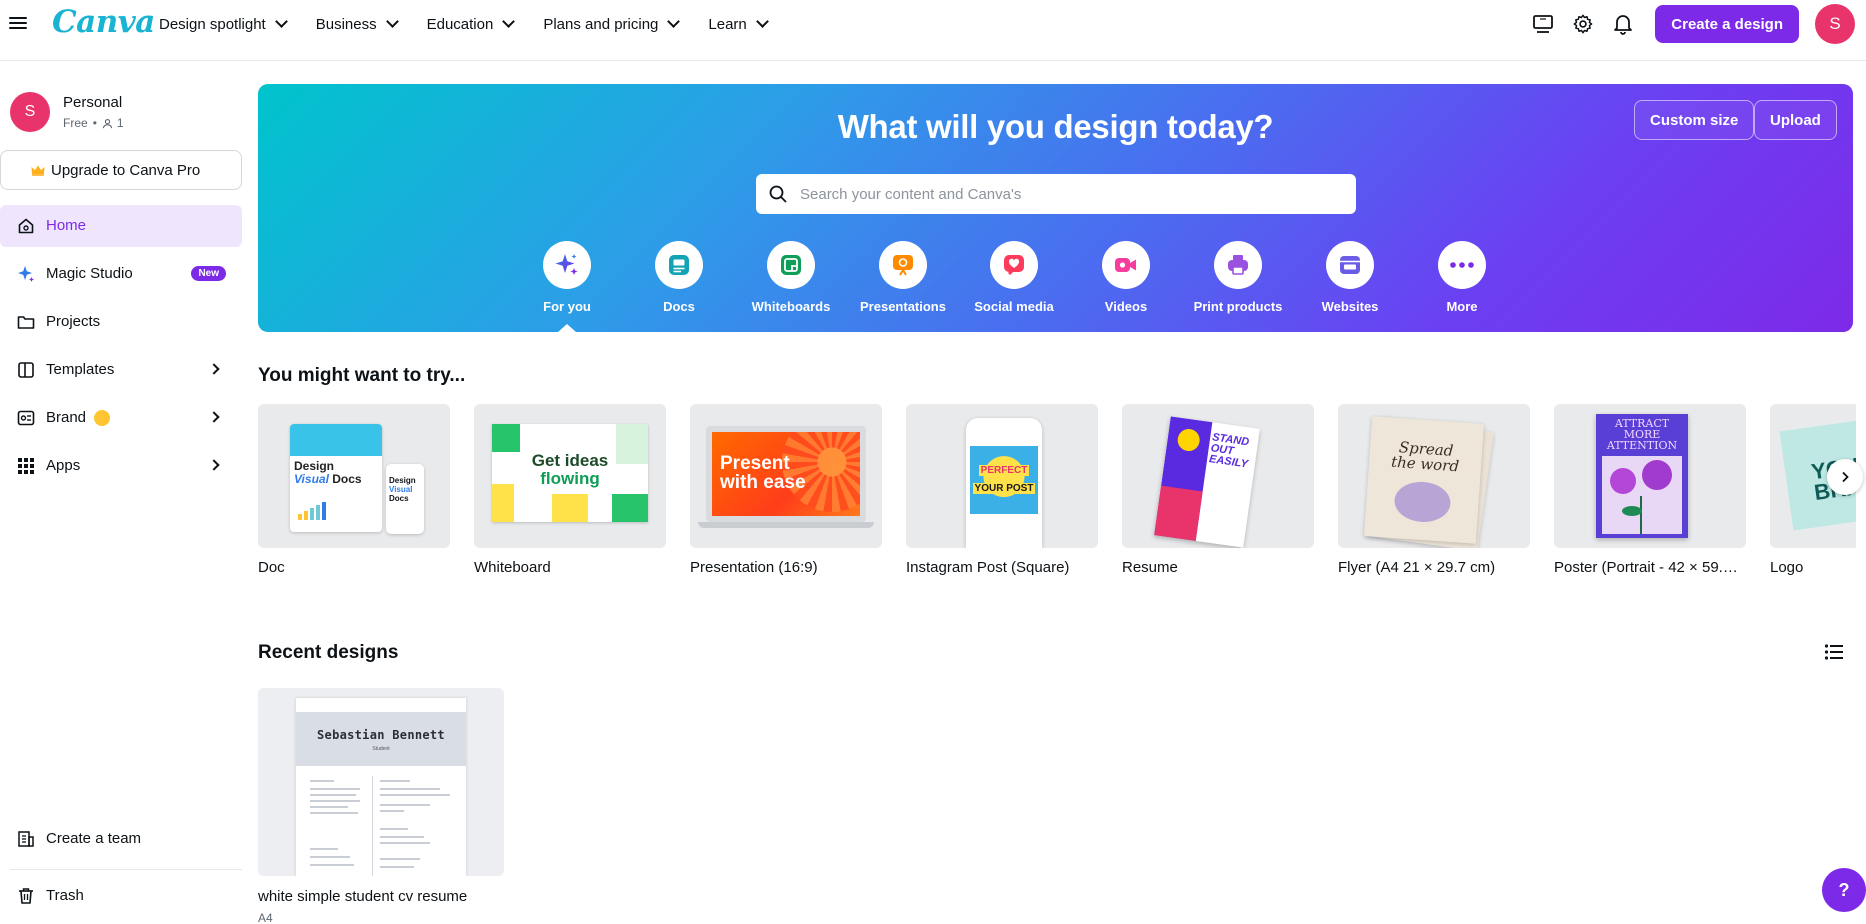  What do you see at coordinates (791, 265) in the screenshot?
I see `whiteboards-icon` at bounding box center [791, 265].